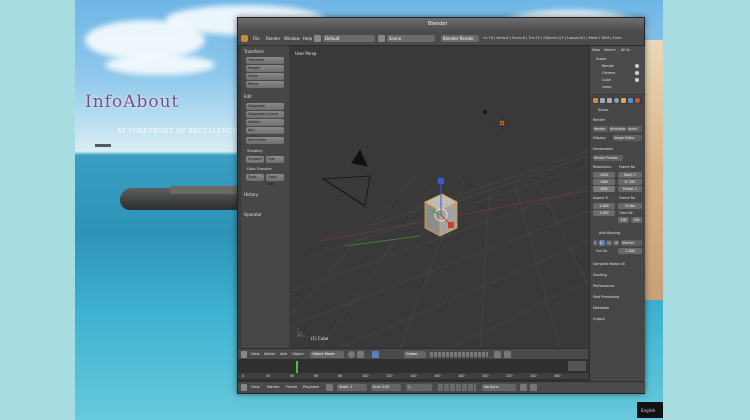 This screenshot has height=420, width=750. What do you see at coordinates (269, 354) in the screenshot?
I see `viewport-select-menu: Select` at bounding box center [269, 354].